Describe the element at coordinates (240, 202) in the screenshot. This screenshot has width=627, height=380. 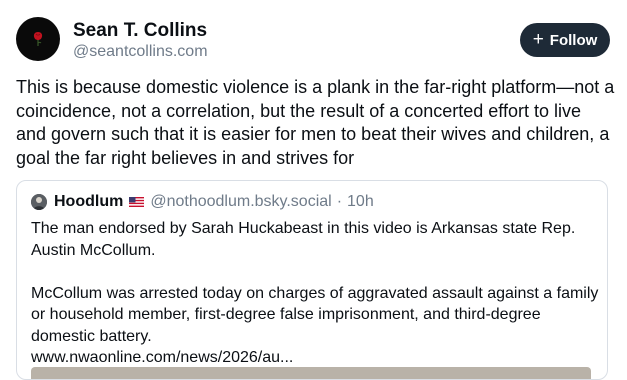
I see `quote-author-handle: @nothoodlum.bsky.social` at that location.